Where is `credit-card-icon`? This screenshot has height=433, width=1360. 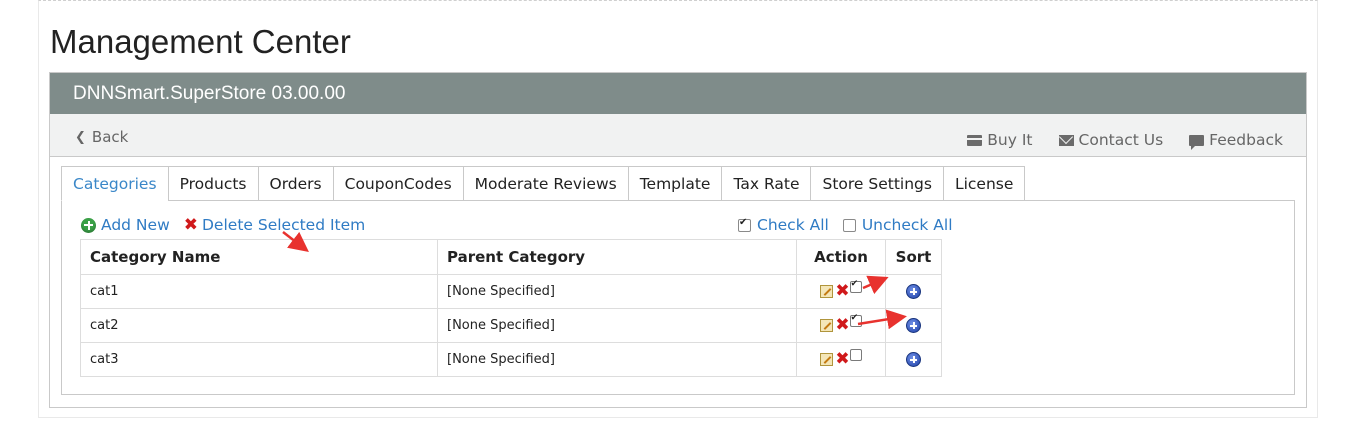
credit-card-icon is located at coordinates (975, 140).